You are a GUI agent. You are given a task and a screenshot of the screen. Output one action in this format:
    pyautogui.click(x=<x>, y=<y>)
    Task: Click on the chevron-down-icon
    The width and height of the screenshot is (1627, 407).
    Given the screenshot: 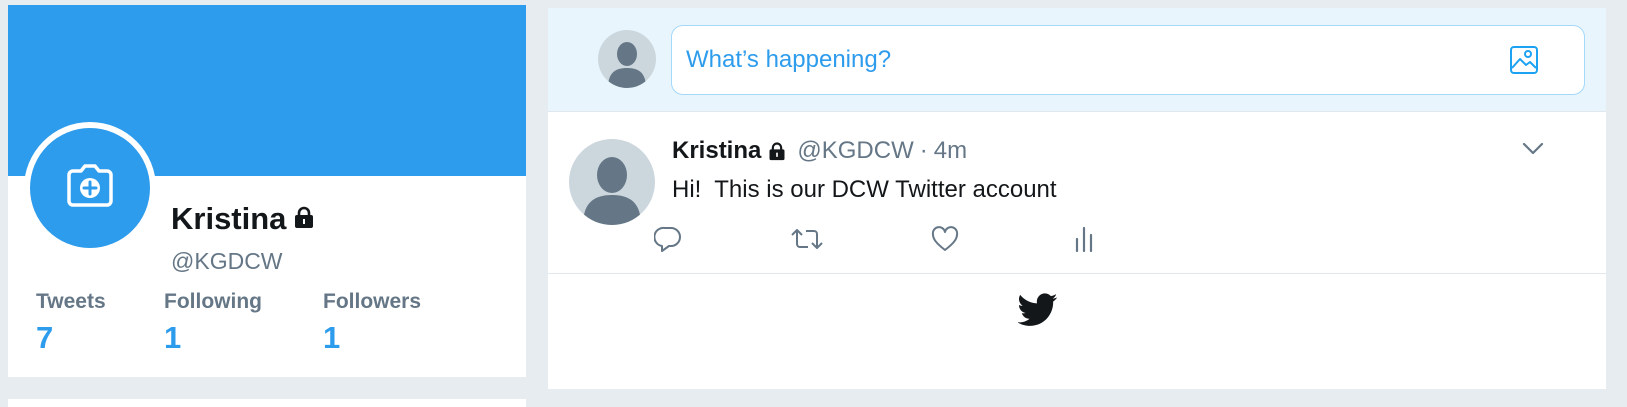 What is the action you would take?
    pyautogui.click(x=1533, y=151)
    